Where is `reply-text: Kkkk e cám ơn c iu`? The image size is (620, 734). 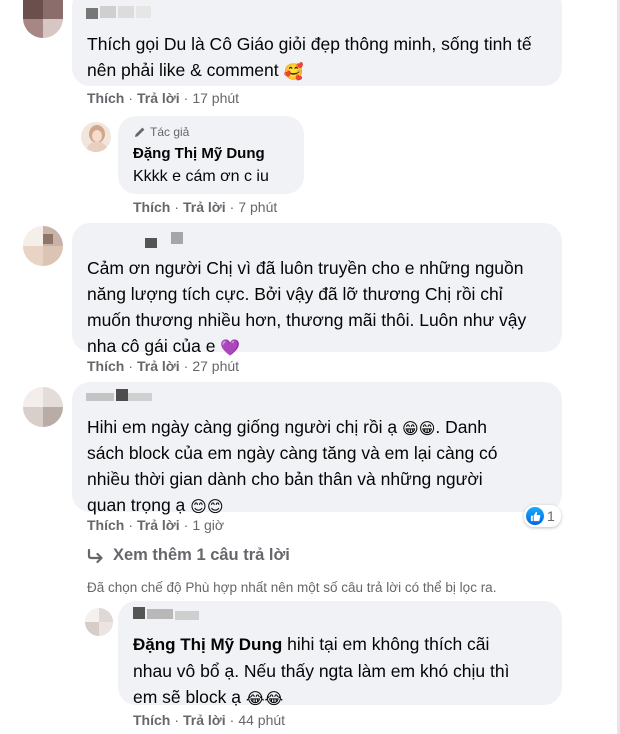 reply-text: Kkkk e cám ơn c iu is located at coordinates (201, 176).